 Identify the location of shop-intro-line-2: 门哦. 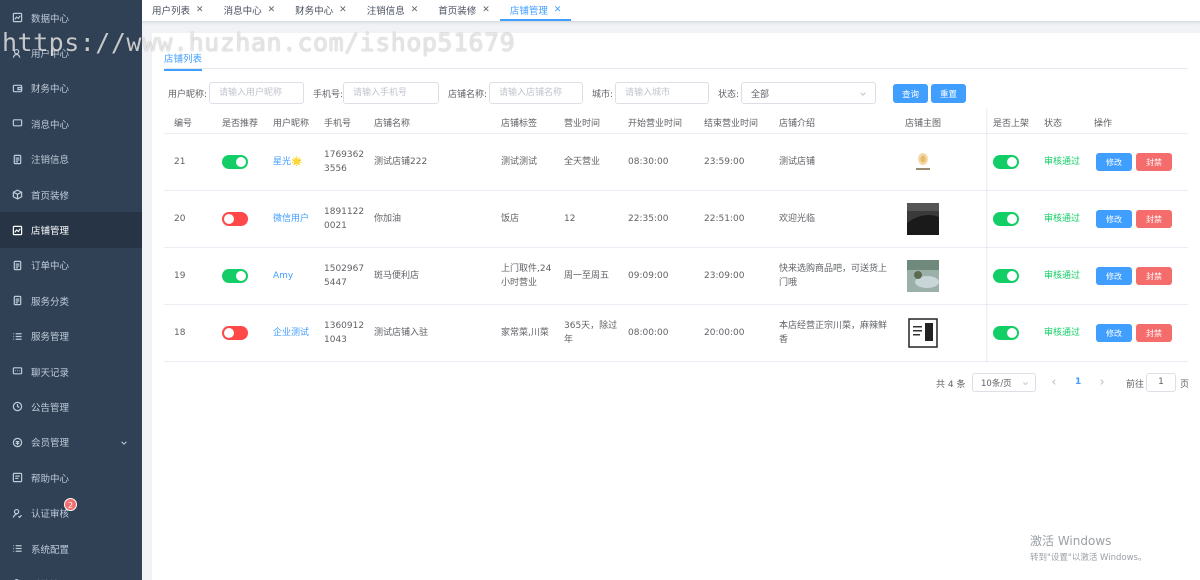
(788, 283).